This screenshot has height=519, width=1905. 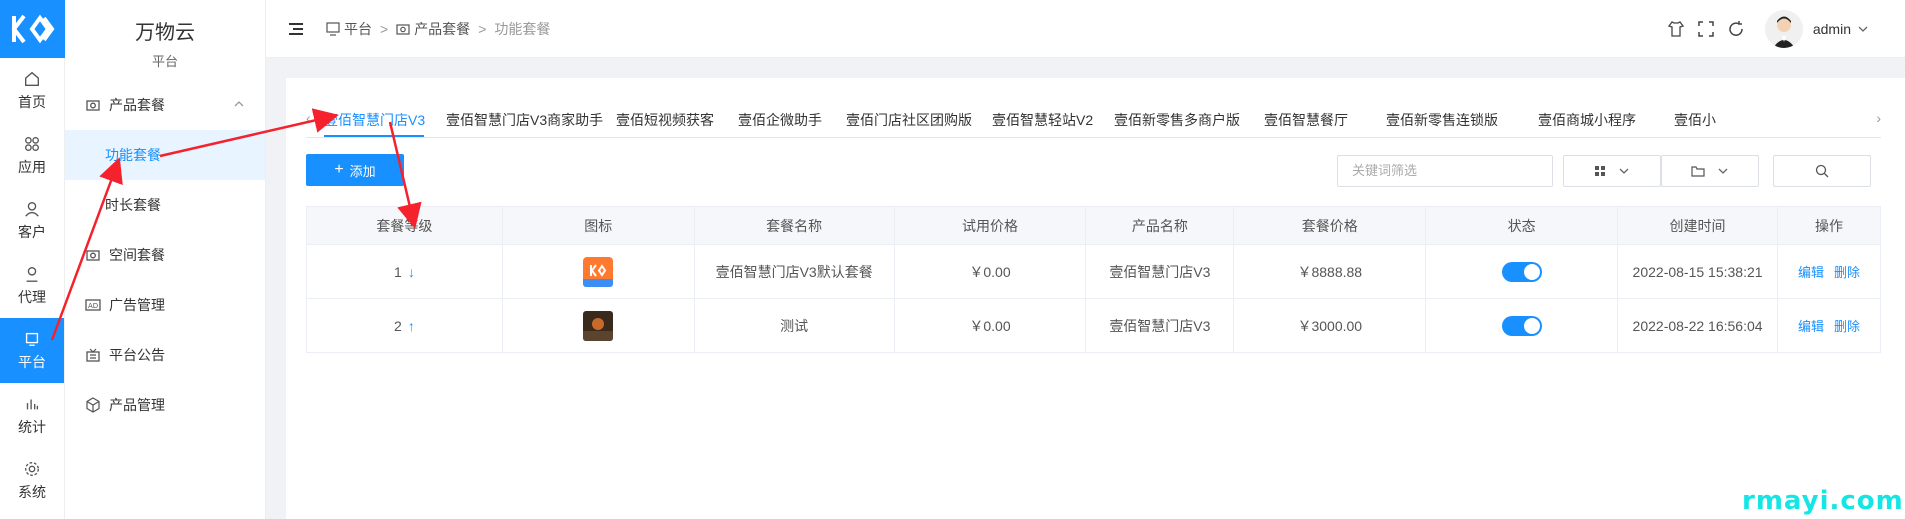 What do you see at coordinates (32, 404) in the screenshot?
I see `bar-chart-icon` at bounding box center [32, 404].